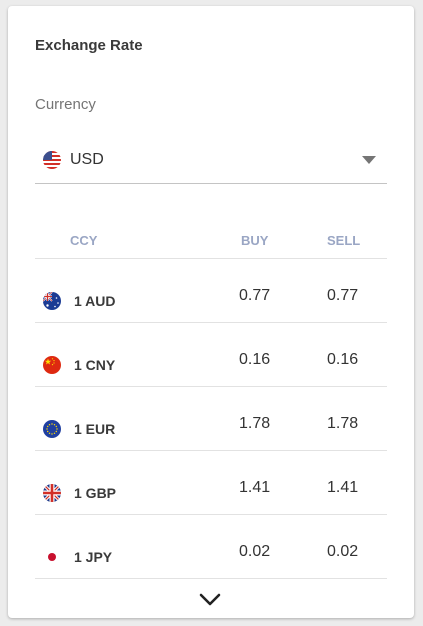 This screenshot has width=423, height=626. What do you see at coordinates (52, 160) in the screenshot?
I see `us-flag-icon` at bounding box center [52, 160].